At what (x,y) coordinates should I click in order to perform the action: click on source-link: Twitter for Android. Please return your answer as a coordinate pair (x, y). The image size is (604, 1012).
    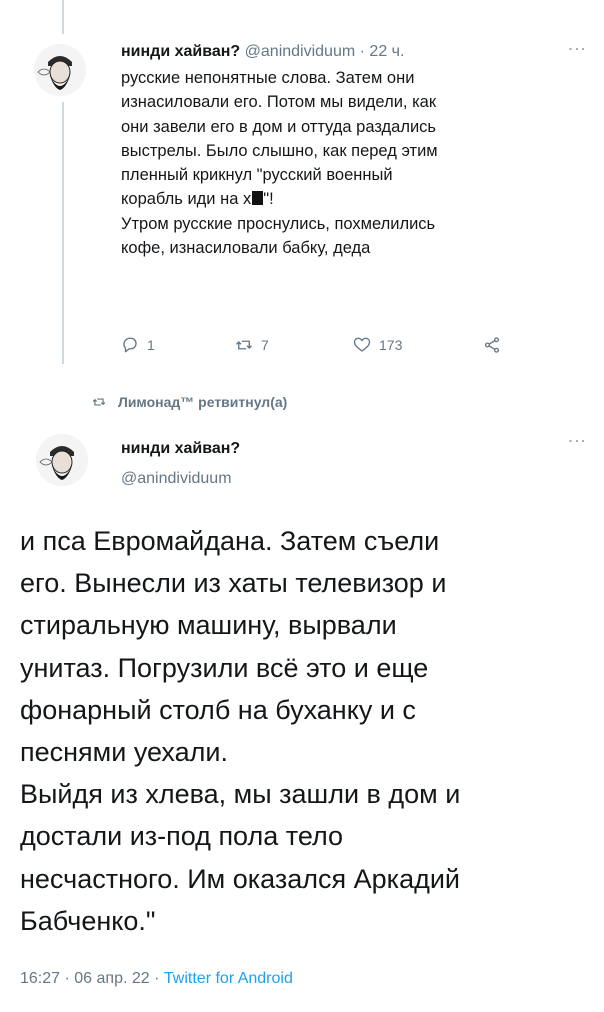
    Looking at the image, I should click on (228, 978).